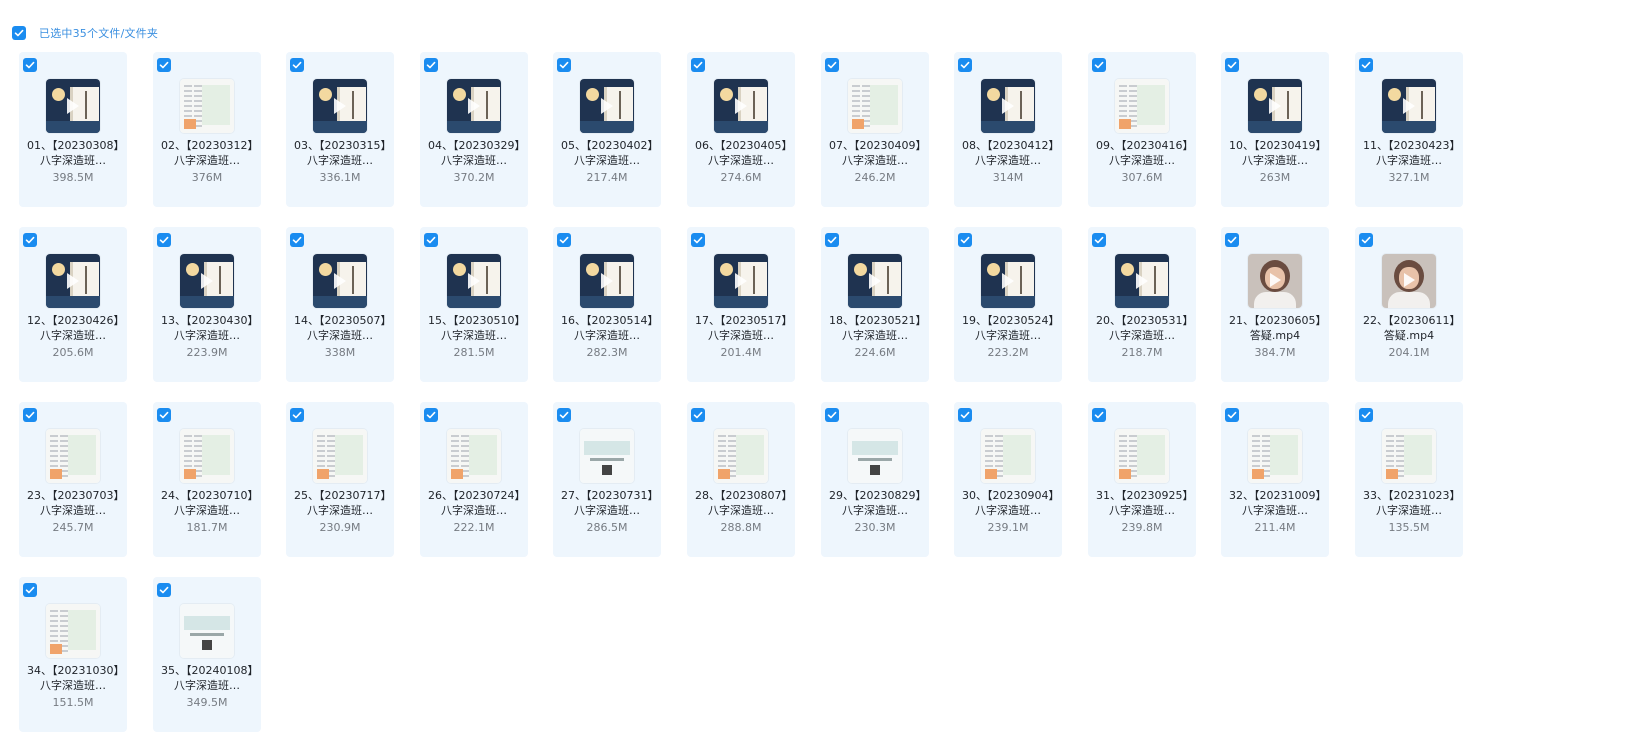 This screenshot has width=1644, height=752. I want to click on file-card-22: 22、【20230611】答疑.mp4 204.1M, so click(1409, 304).